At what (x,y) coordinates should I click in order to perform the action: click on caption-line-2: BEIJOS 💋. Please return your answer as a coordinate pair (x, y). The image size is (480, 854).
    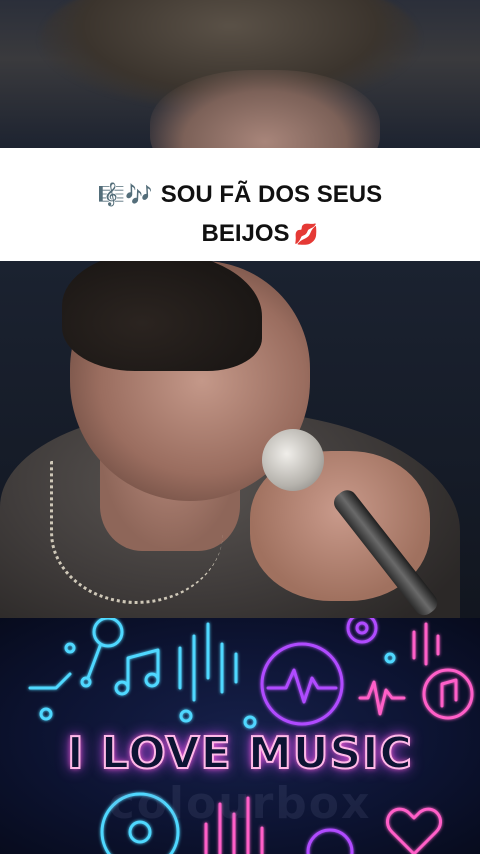
    Looking at the image, I should click on (240, 234).